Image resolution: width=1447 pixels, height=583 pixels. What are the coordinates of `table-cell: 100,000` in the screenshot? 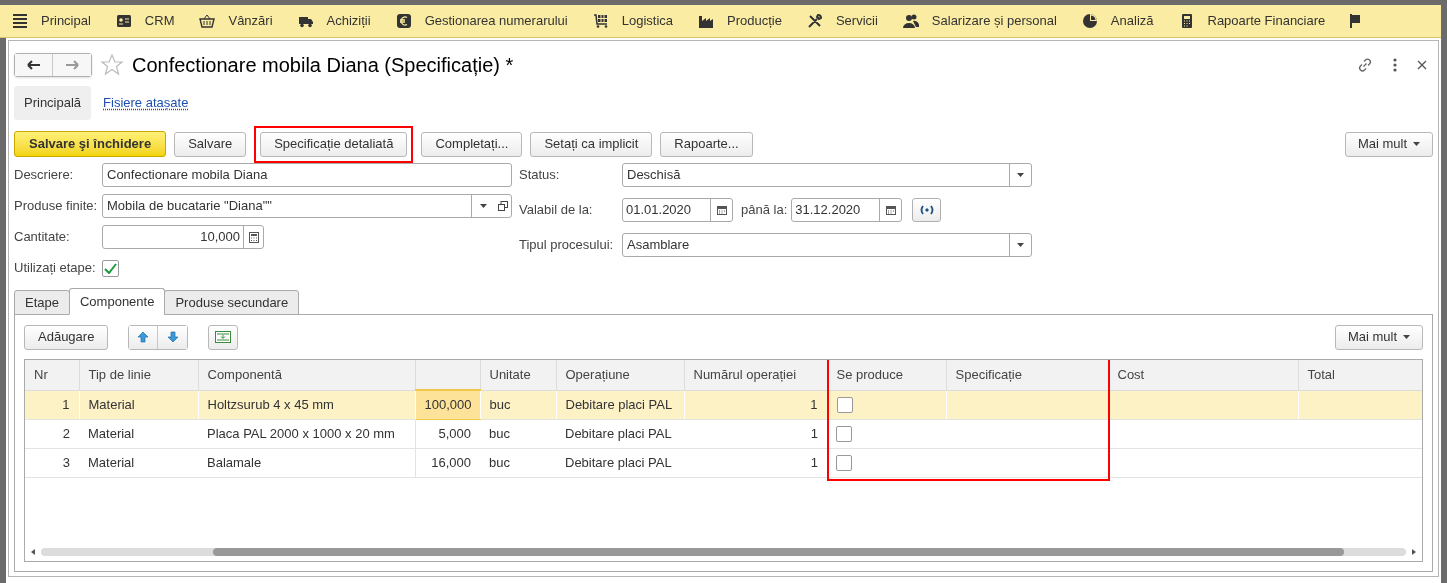 It's located at (447, 404).